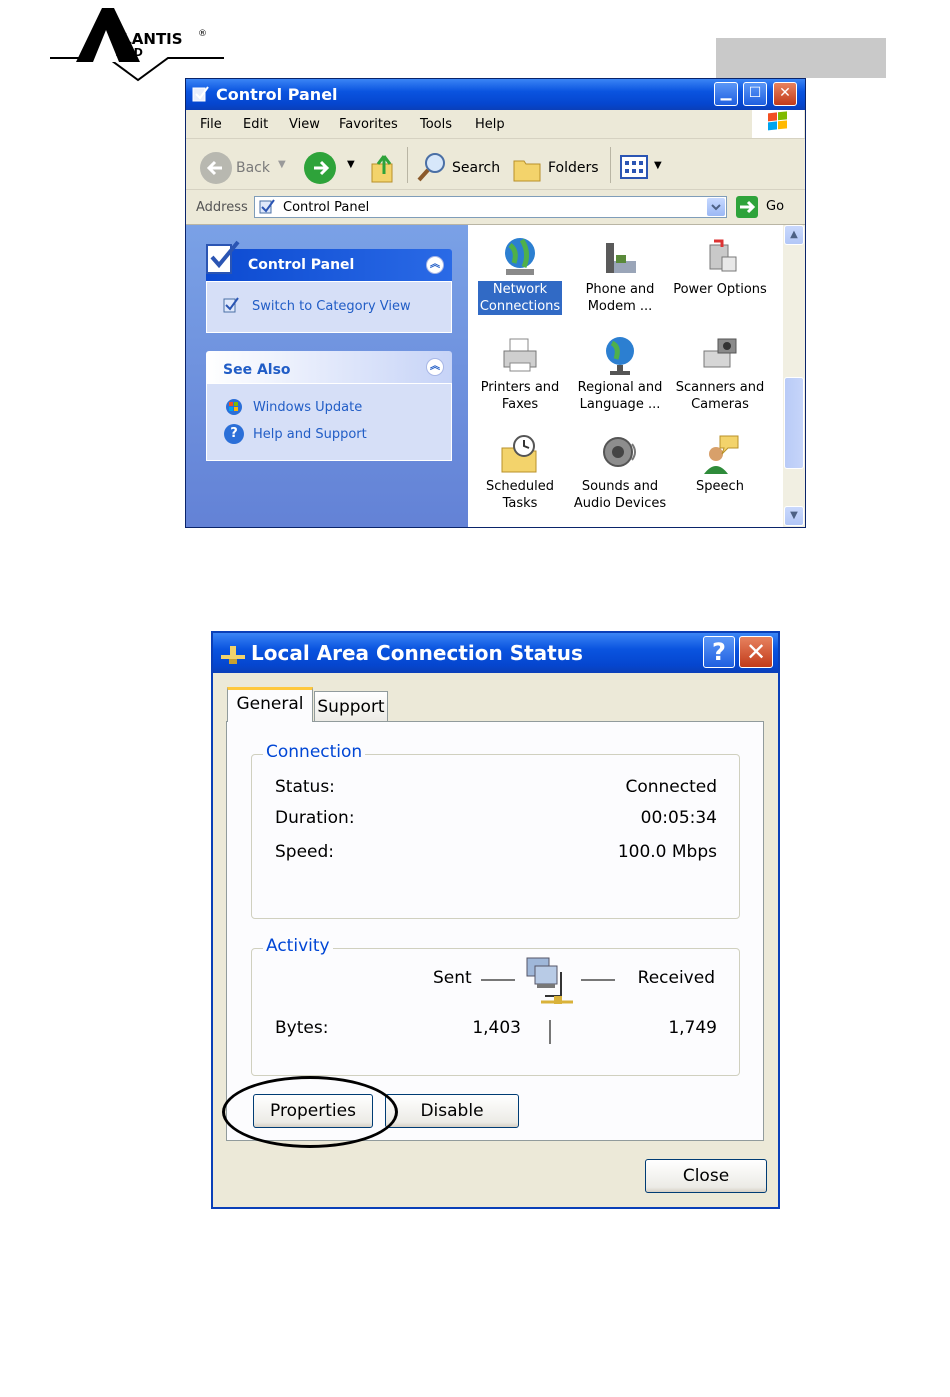  What do you see at coordinates (216, 168) in the screenshot?
I see `back-arrow-icon` at bounding box center [216, 168].